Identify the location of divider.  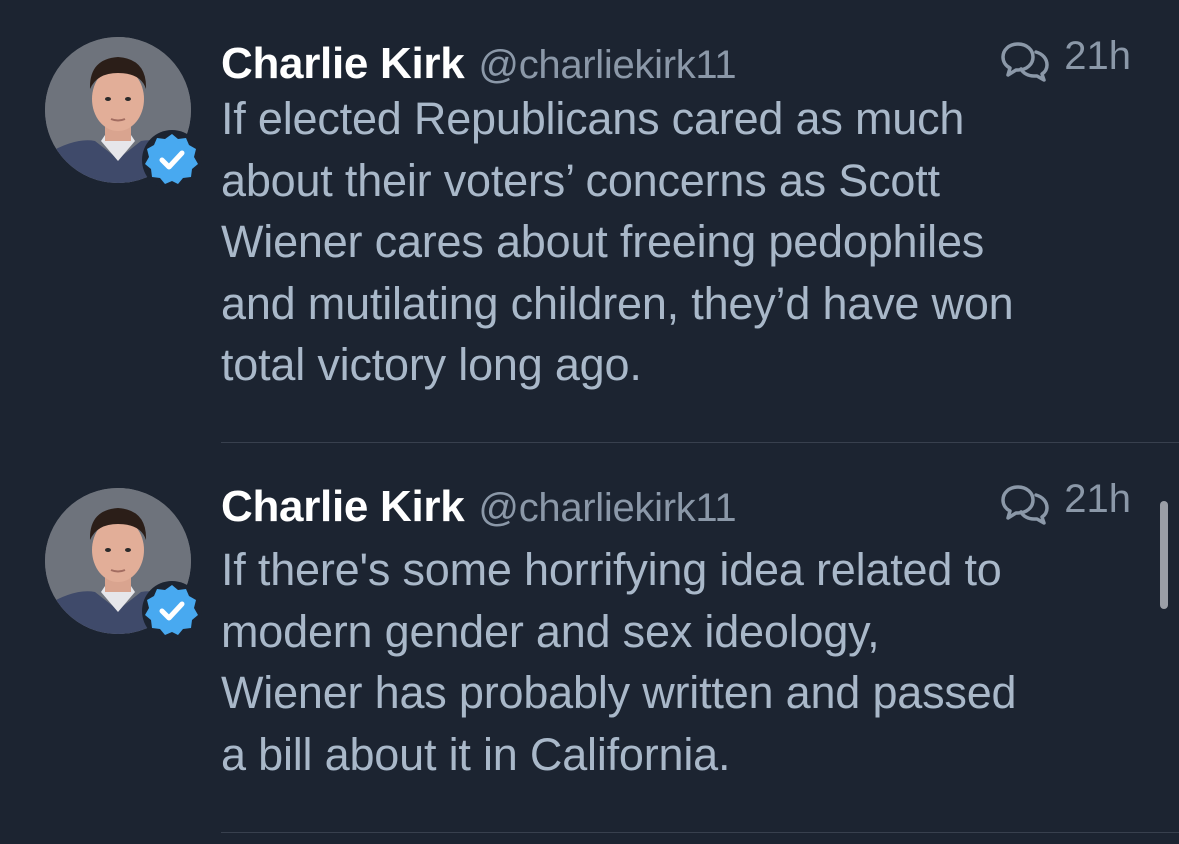
(700, 832).